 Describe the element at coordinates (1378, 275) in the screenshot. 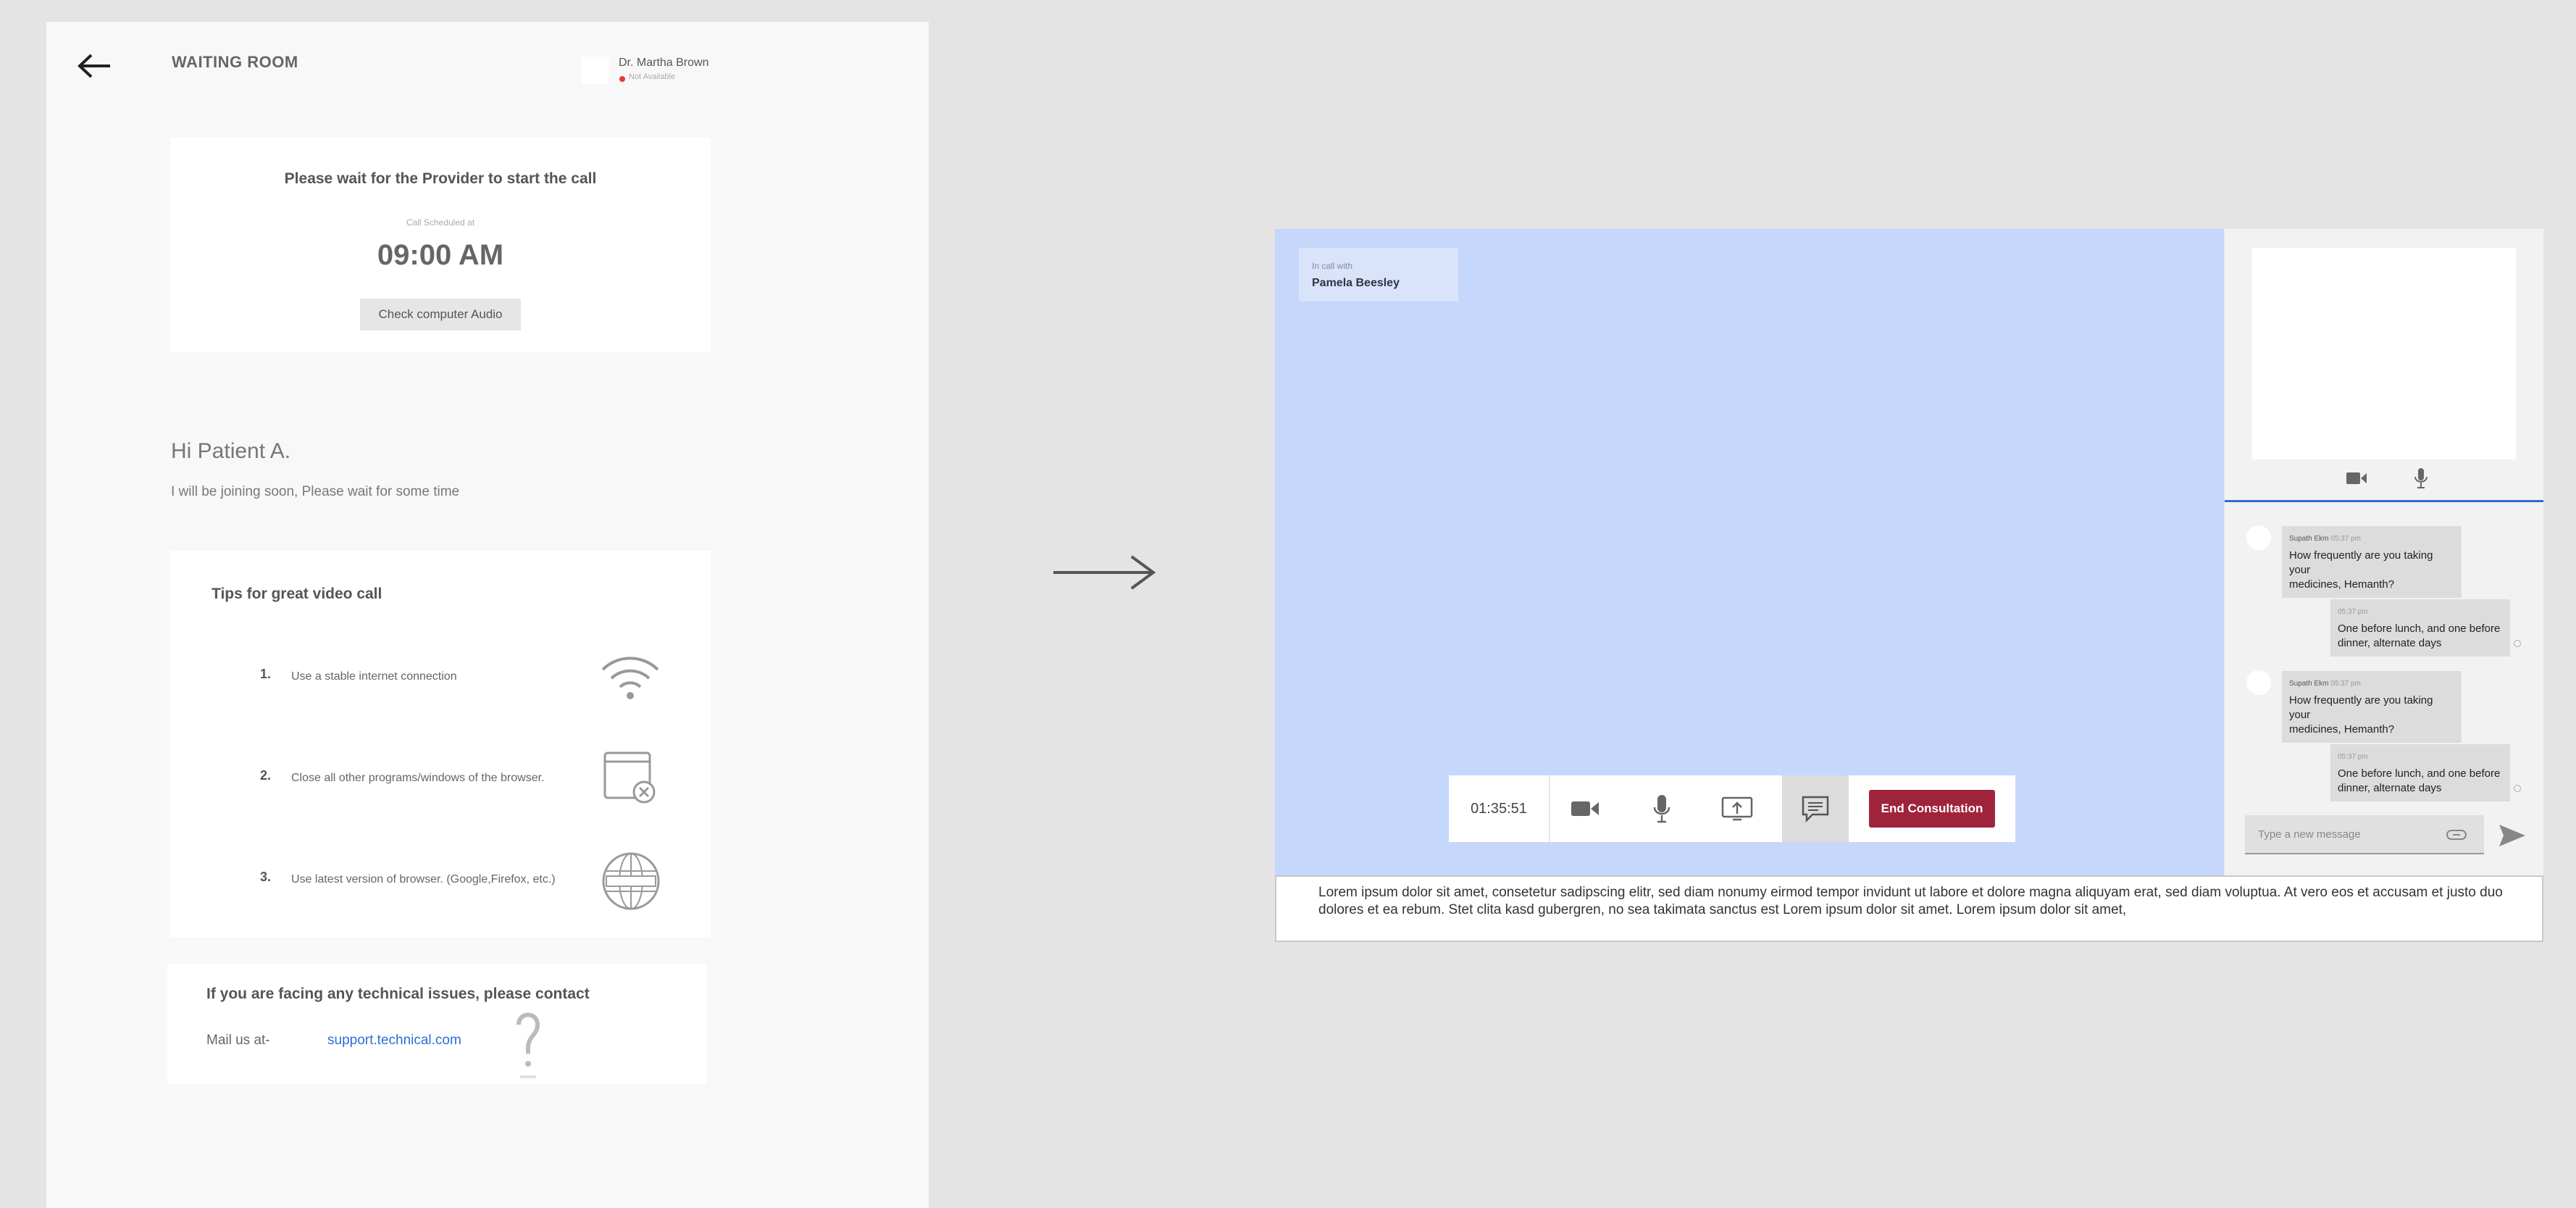

I see `in-call-badge: In call with Pamela Beesley` at that location.